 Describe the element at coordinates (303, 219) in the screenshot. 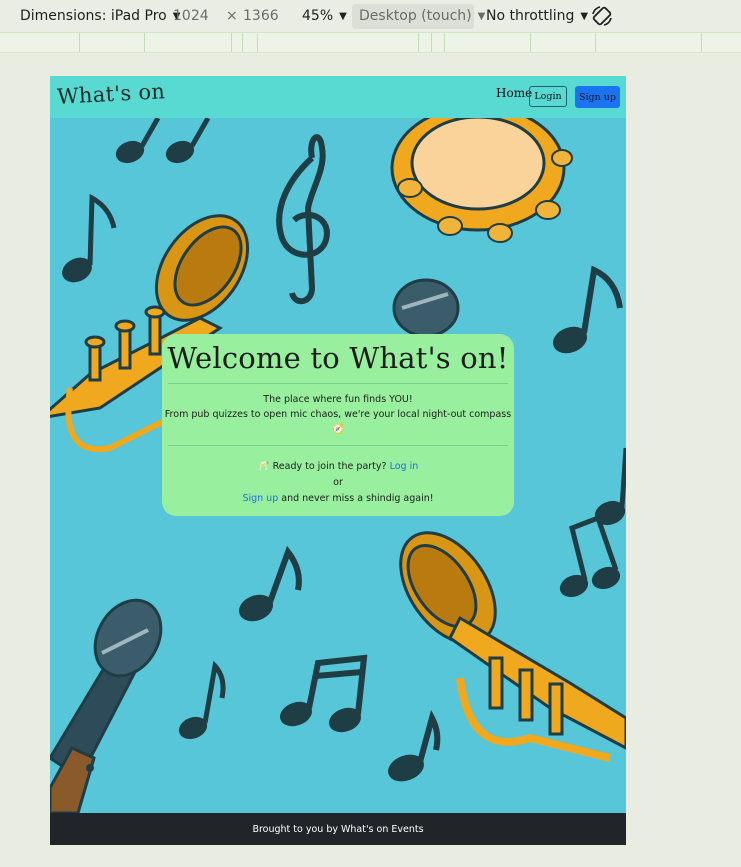

I see `treble-clef-icon` at that location.